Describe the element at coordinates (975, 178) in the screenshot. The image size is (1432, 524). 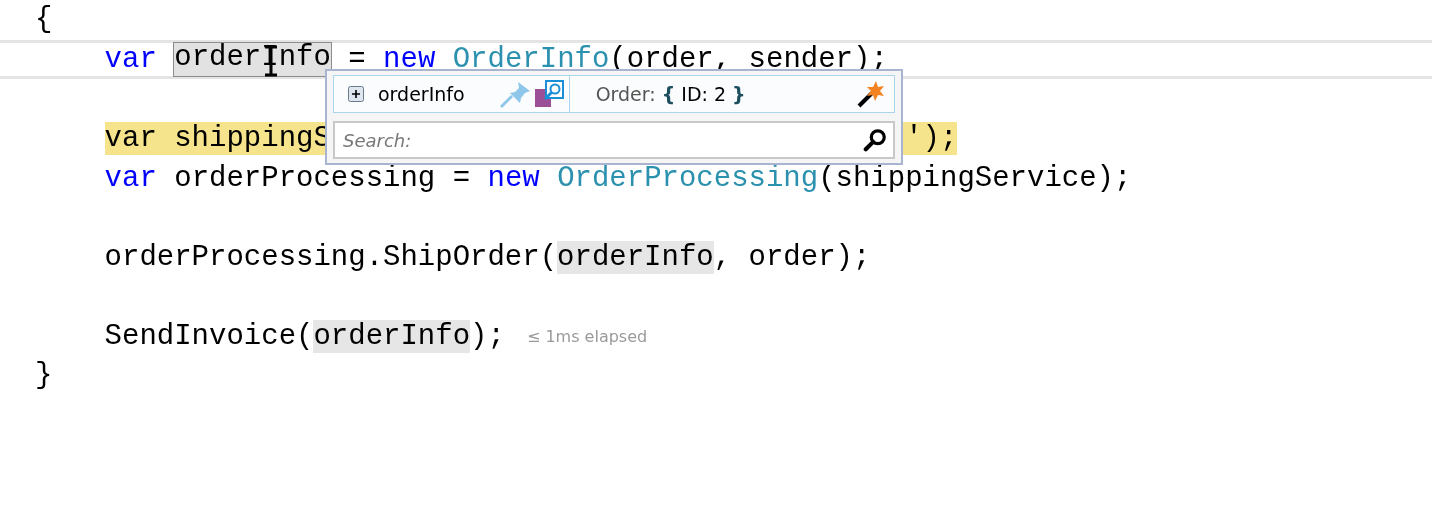
I see `code-text: (shippingService);` at that location.